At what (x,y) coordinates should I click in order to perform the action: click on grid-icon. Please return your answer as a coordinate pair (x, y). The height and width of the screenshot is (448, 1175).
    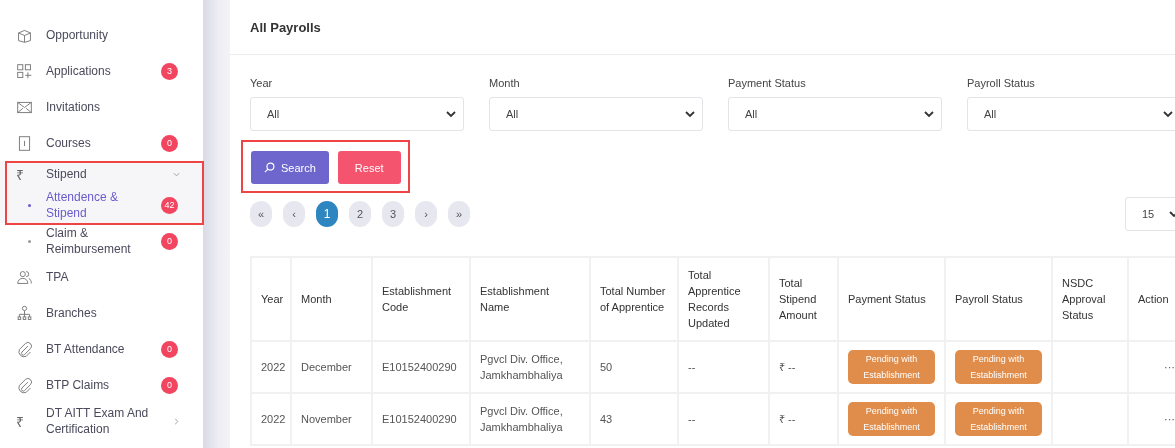
    Looking at the image, I should click on (24, 71).